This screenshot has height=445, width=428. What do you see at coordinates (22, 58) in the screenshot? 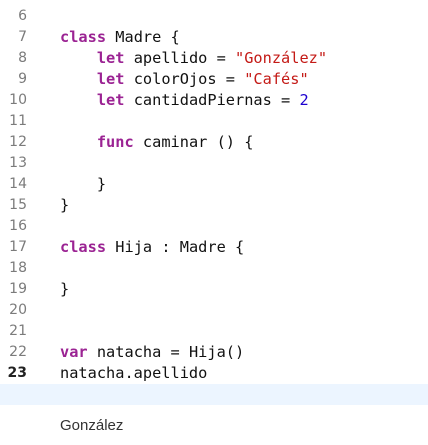
I see `line-number: 8` at bounding box center [22, 58].